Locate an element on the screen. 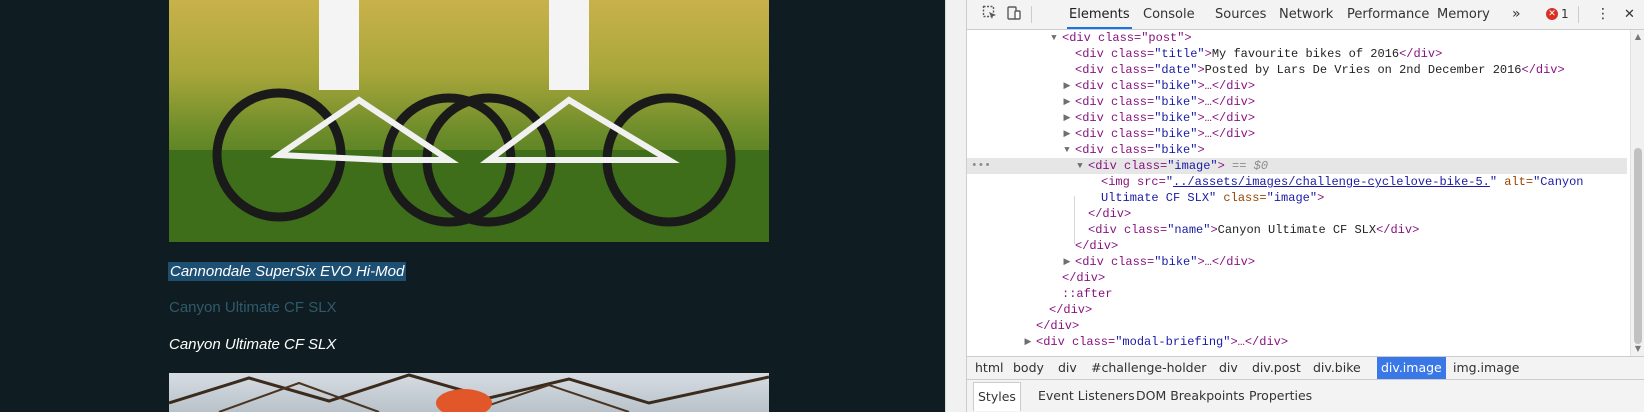 The image size is (1644, 412). selected-node-marker: == $0 is located at coordinates (1250, 166).